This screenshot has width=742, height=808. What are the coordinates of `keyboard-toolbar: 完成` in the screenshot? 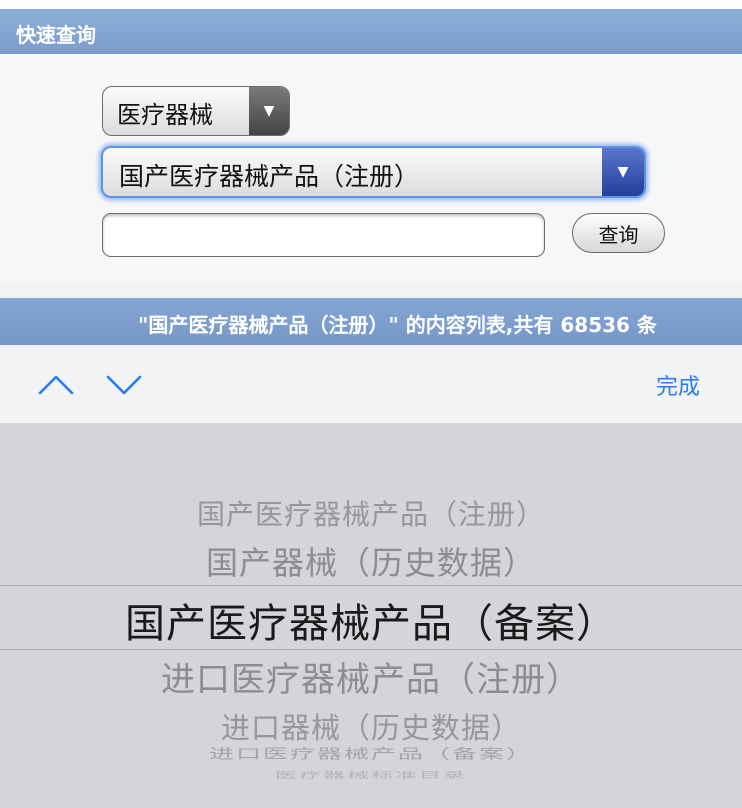 It's located at (371, 384).